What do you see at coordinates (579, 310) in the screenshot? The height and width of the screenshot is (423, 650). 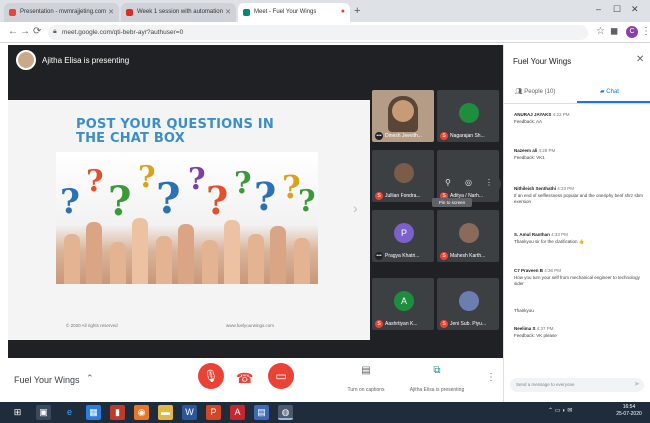 I see `chat-message: Thankyou` at bounding box center [579, 310].